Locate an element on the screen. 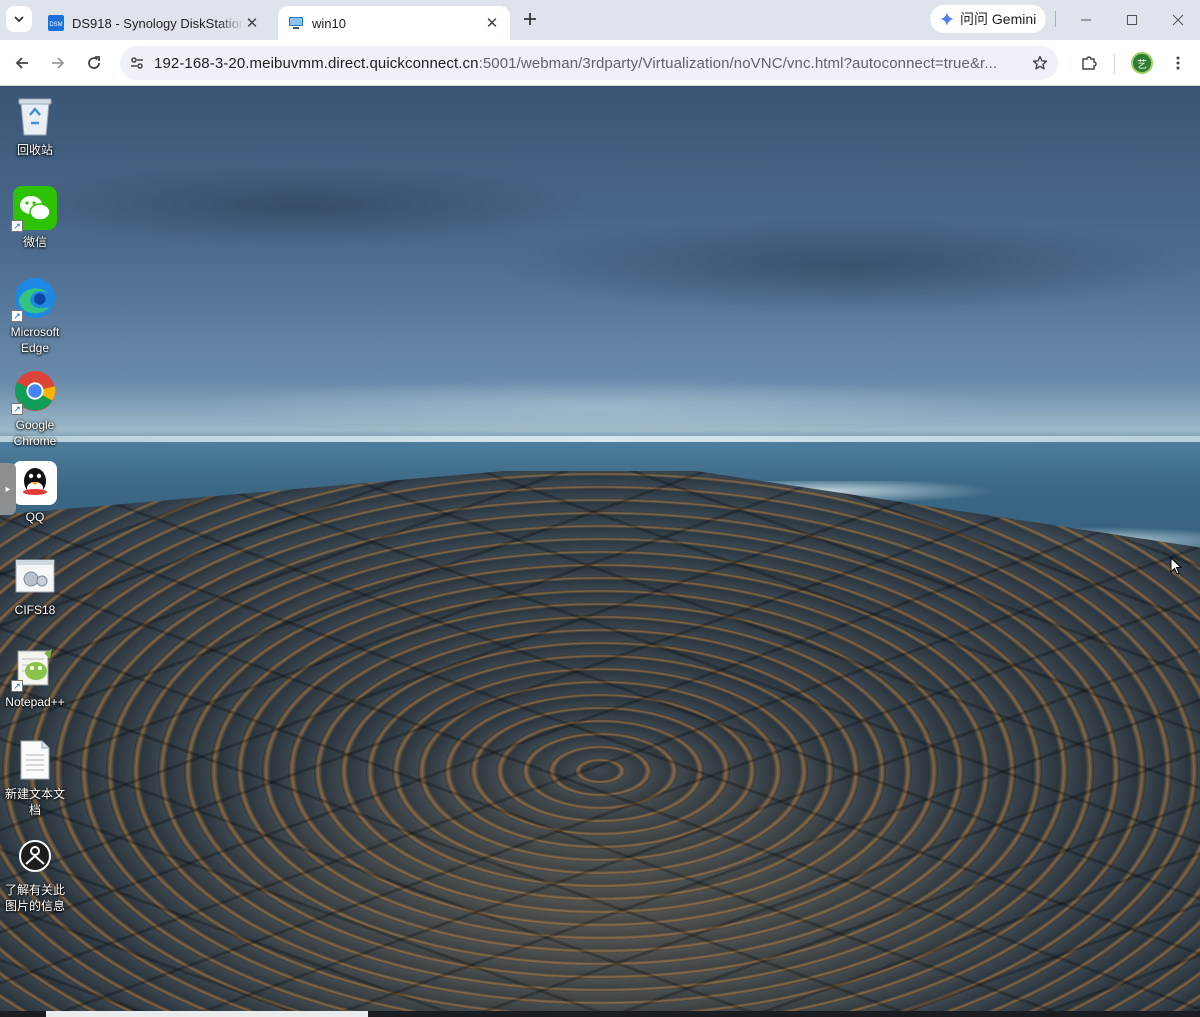  close-window-button is located at coordinates (1178, 20).